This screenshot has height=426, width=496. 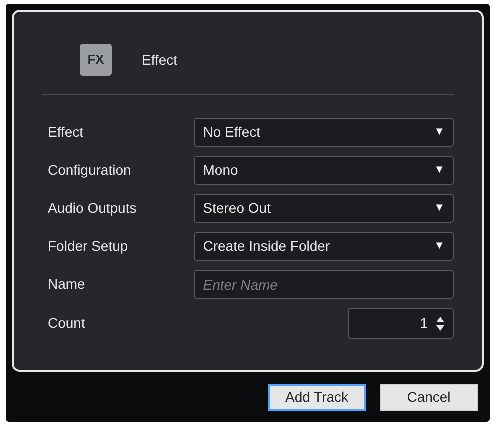 What do you see at coordinates (401, 323) in the screenshot?
I see `count-stepper: 1` at bounding box center [401, 323].